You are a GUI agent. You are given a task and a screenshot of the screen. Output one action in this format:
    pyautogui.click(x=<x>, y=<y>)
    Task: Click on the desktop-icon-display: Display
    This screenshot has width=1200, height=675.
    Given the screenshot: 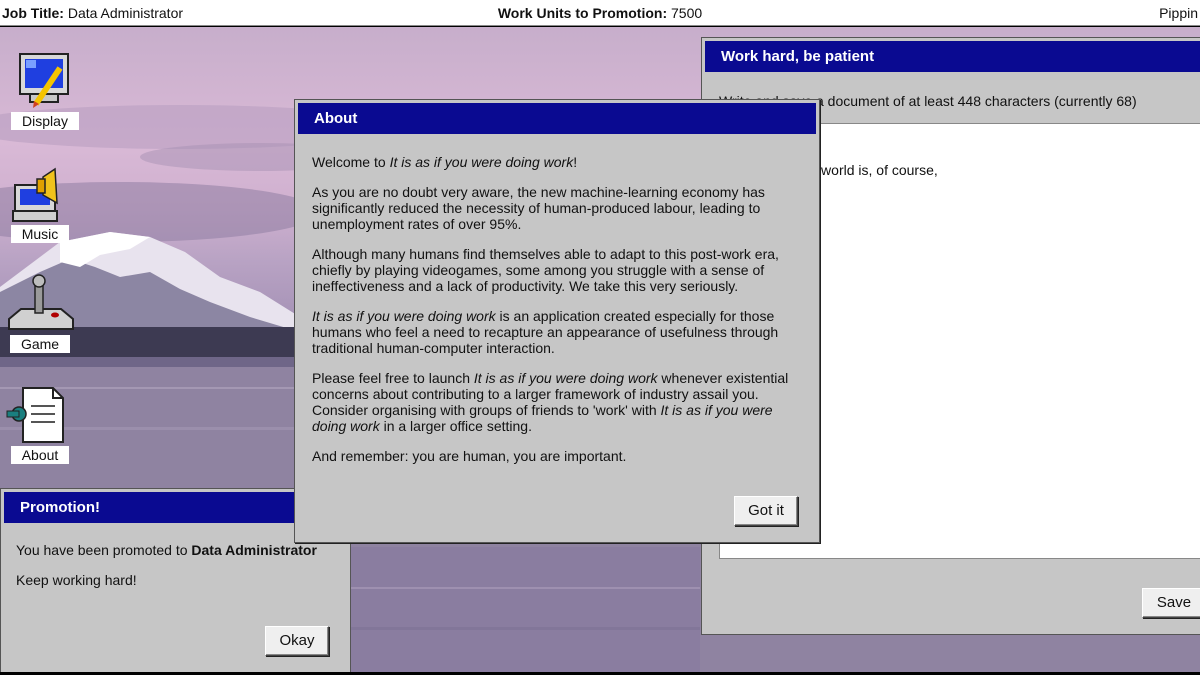 What is the action you would take?
    pyautogui.click(x=45, y=90)
    